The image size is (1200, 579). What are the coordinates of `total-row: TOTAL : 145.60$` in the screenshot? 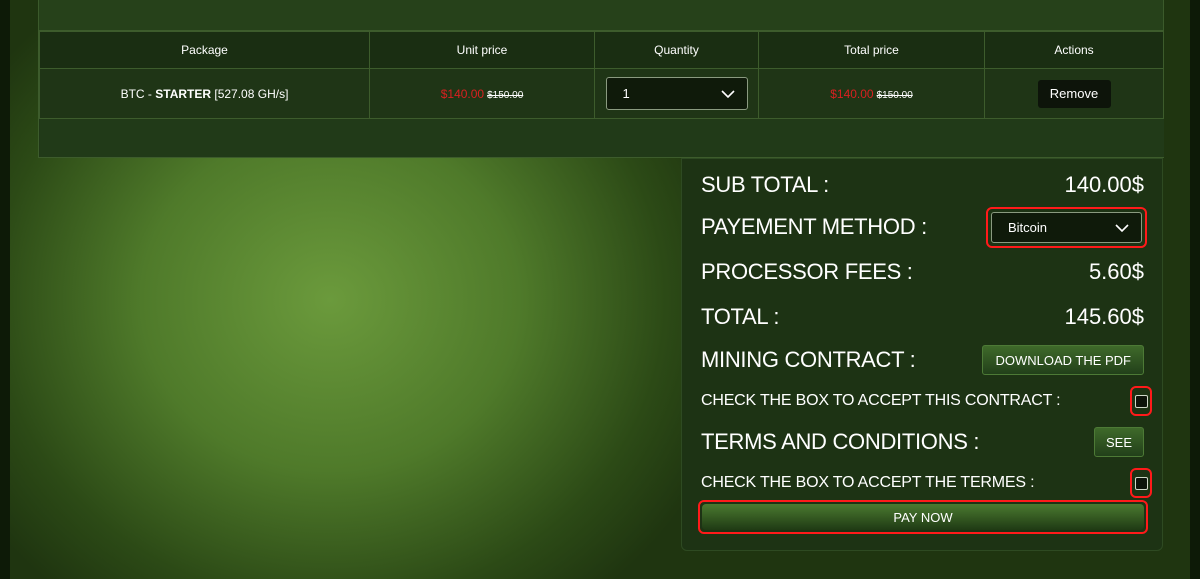 It's located at (922, 317).